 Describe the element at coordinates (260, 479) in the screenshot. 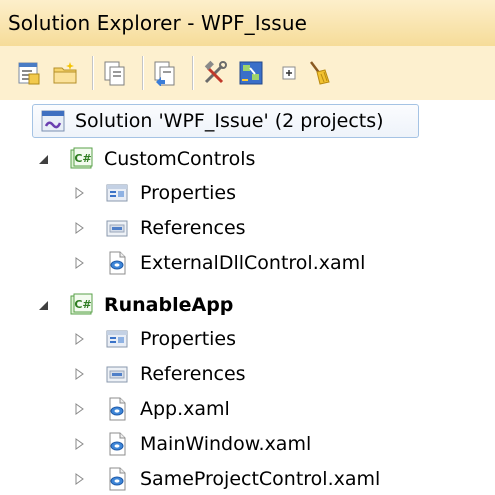

I see `tree-item-label: SameProjectControl.xaml` at that location.